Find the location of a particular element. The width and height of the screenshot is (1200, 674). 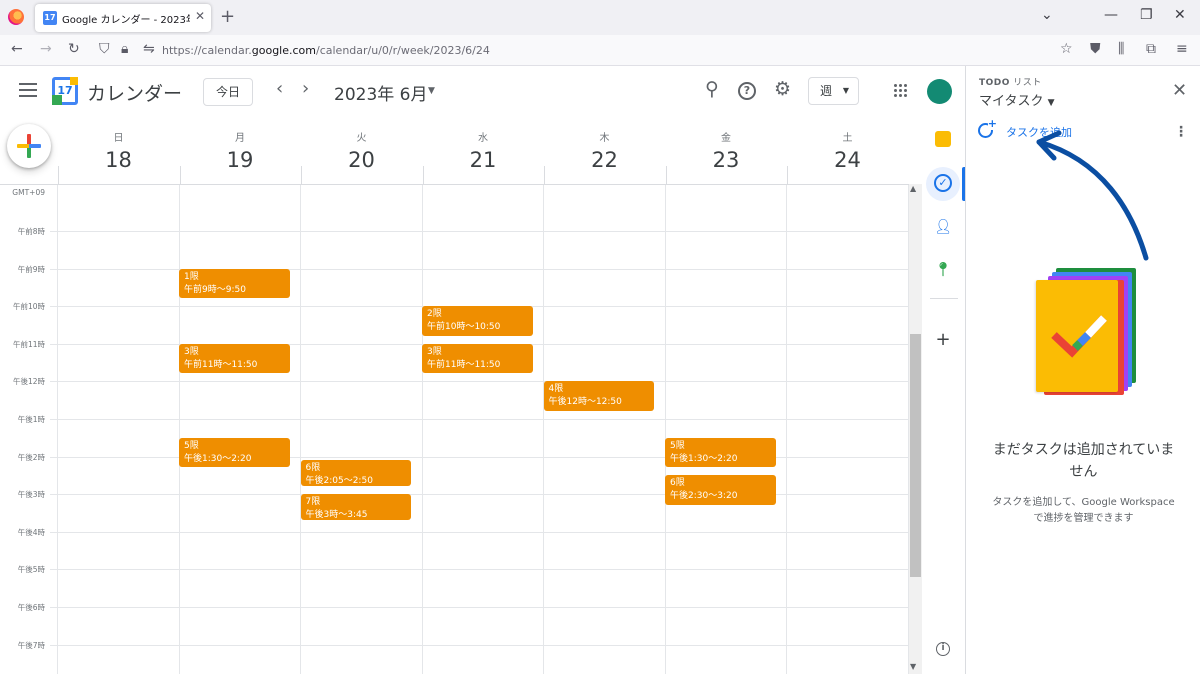

close-window-icon: ✕ is located at coordinates (1180, 15).